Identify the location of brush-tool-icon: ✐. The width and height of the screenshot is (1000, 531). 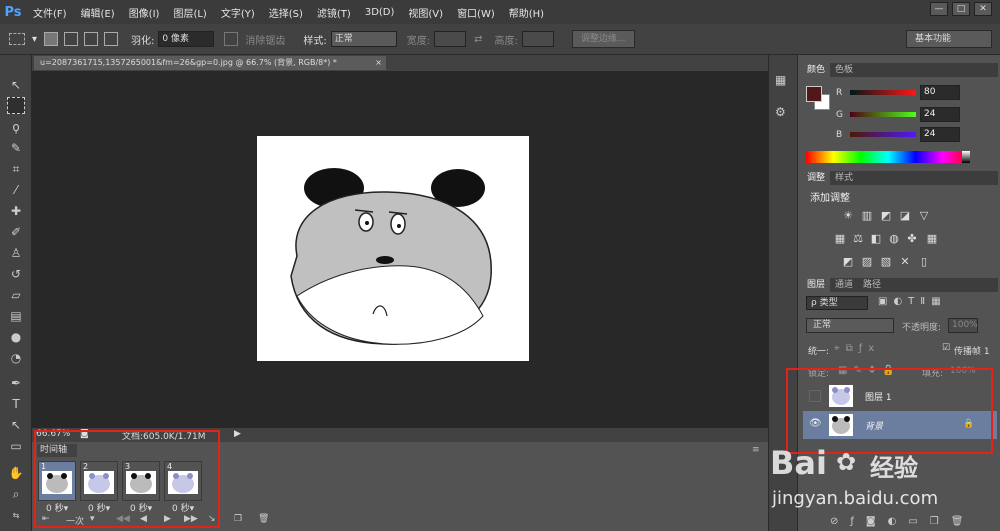
(16, 232).